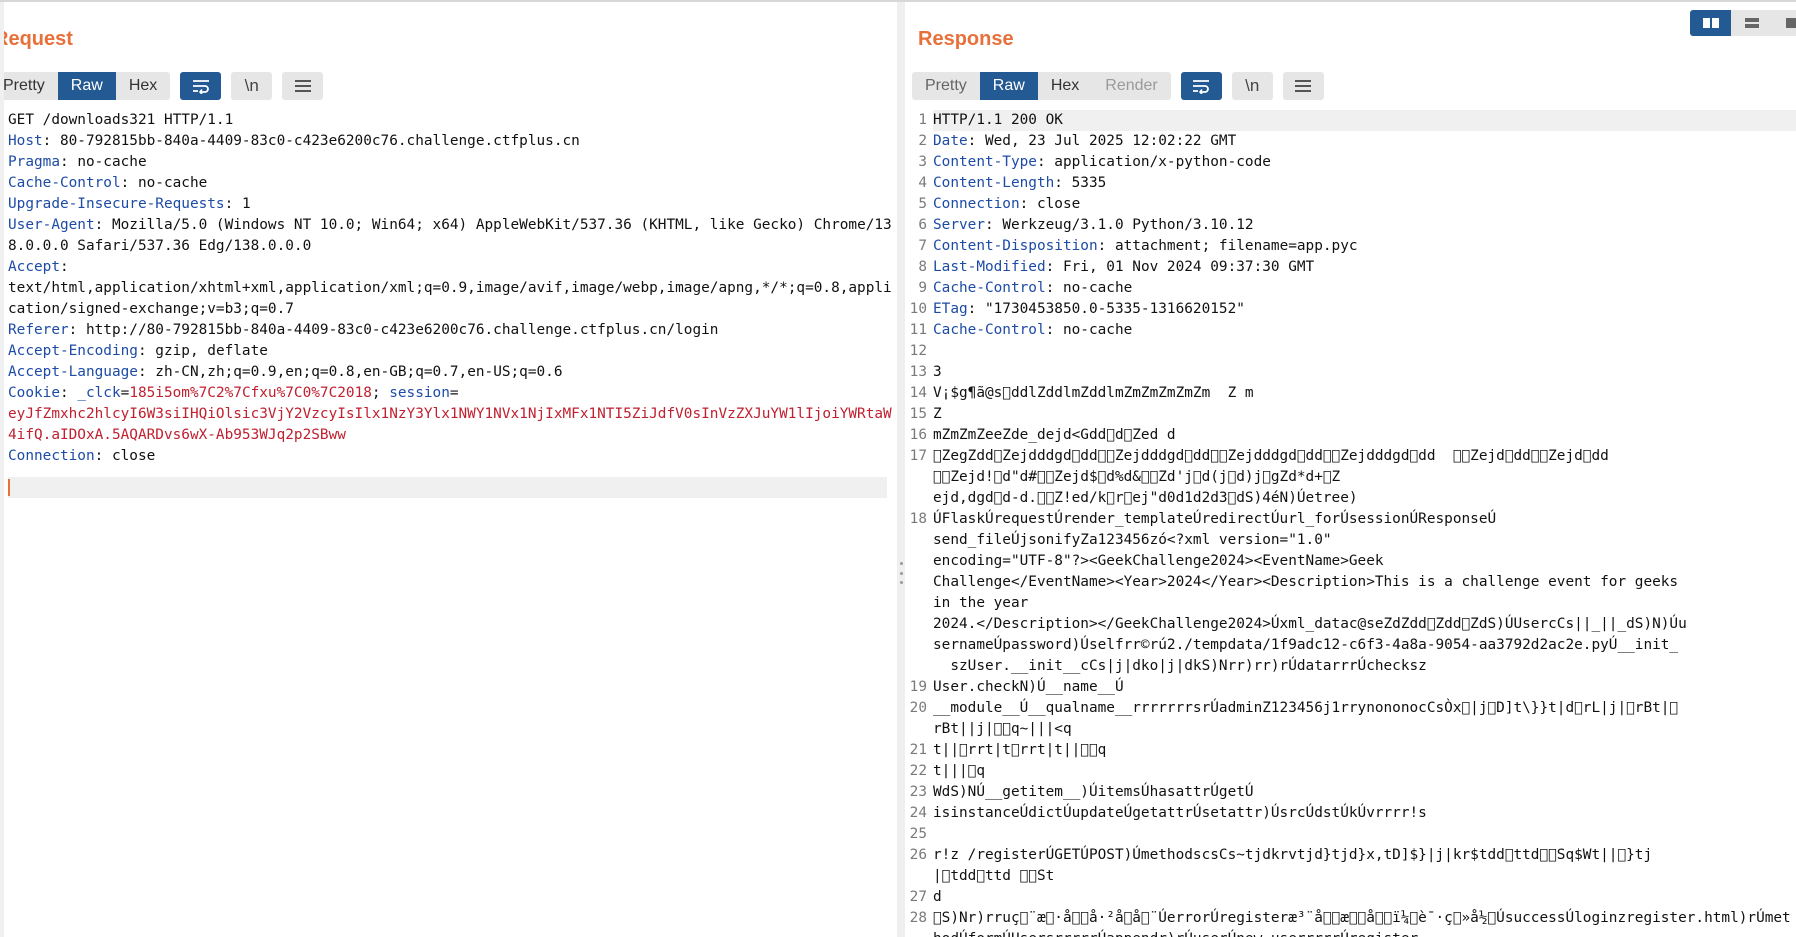  I want to click on response-line: 12, so click(1350, 351).